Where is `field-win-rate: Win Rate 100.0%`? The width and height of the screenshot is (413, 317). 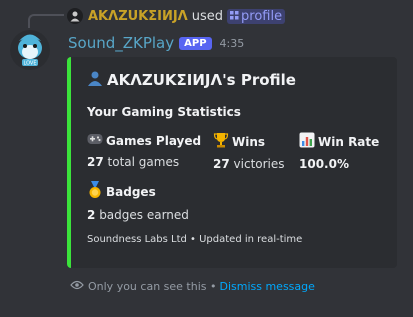
field-win-rate: Win Rate 100.0% is located at coordinates (339, 151).